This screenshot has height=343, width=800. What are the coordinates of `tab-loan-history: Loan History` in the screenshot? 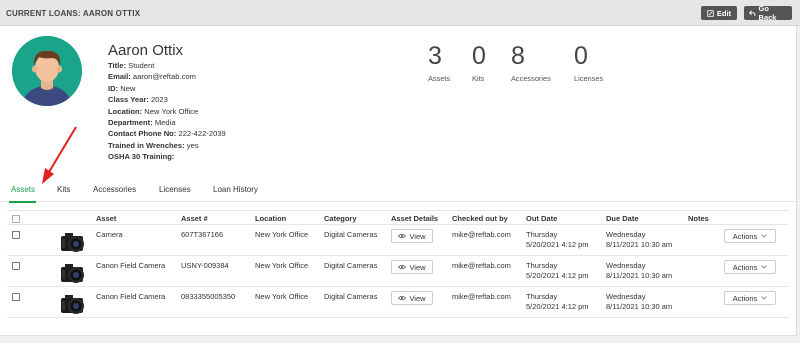 It's located at (235, 189).